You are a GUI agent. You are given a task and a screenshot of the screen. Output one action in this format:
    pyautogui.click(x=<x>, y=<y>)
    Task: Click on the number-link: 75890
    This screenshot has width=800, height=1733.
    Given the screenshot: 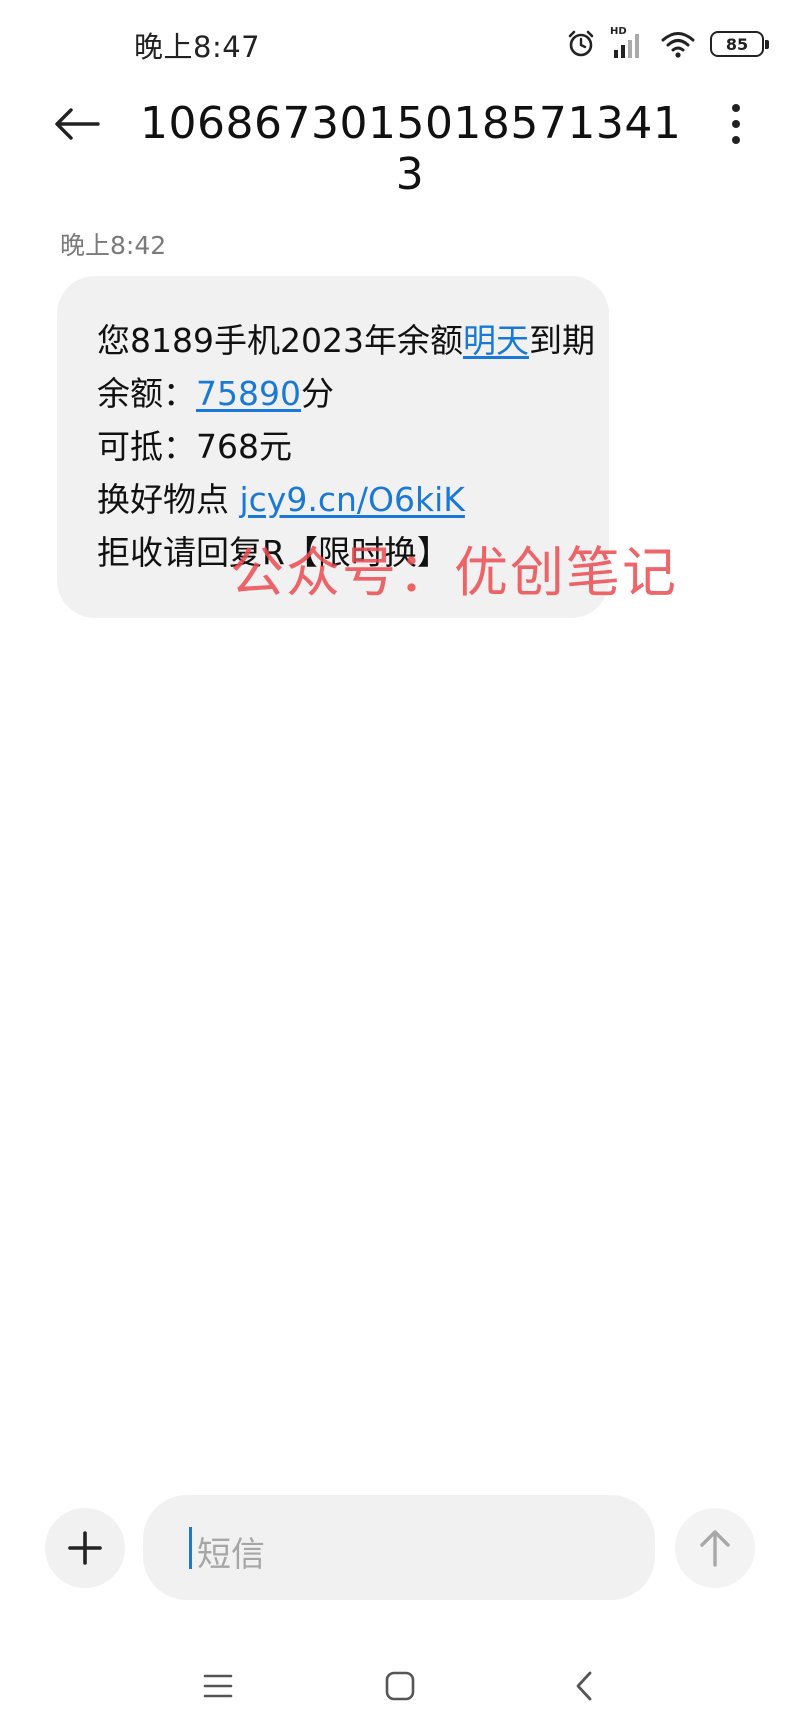 What is the action you would take?
    pyautogui.click(x=248, y=393)
    